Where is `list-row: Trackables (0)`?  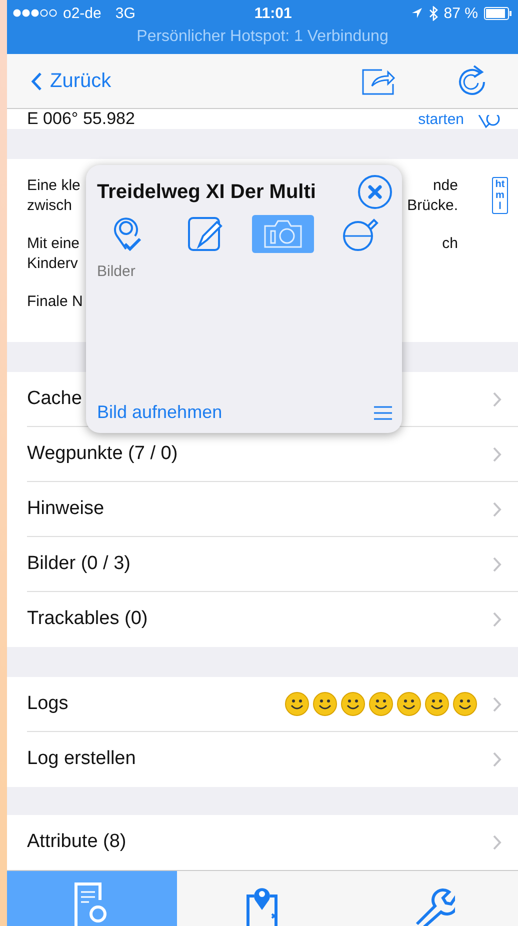 list-row: Trackables (0) is located at coordinates (262, 619).